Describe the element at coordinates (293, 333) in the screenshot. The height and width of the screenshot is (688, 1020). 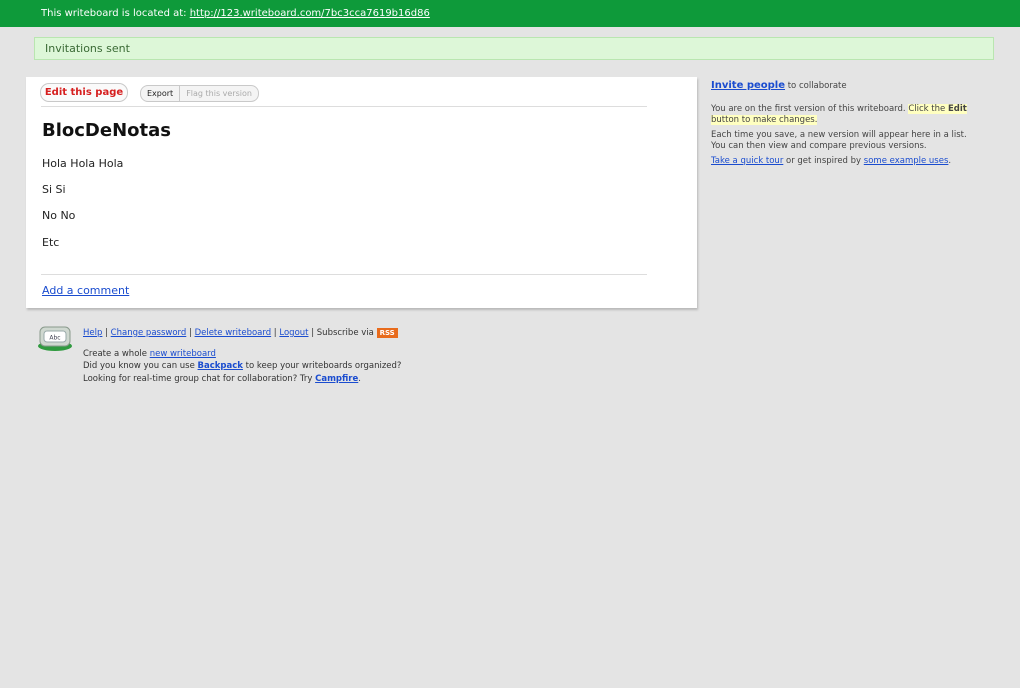
I see `logout-link: Logout` at that location.